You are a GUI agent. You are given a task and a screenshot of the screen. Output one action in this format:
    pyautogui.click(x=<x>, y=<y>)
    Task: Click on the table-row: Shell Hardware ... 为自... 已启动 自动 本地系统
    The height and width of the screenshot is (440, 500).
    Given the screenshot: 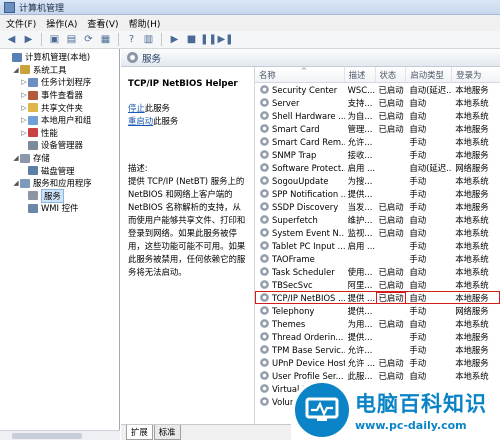 What is the action you would take?
    pyautogui.click(x=377, y=115)
    